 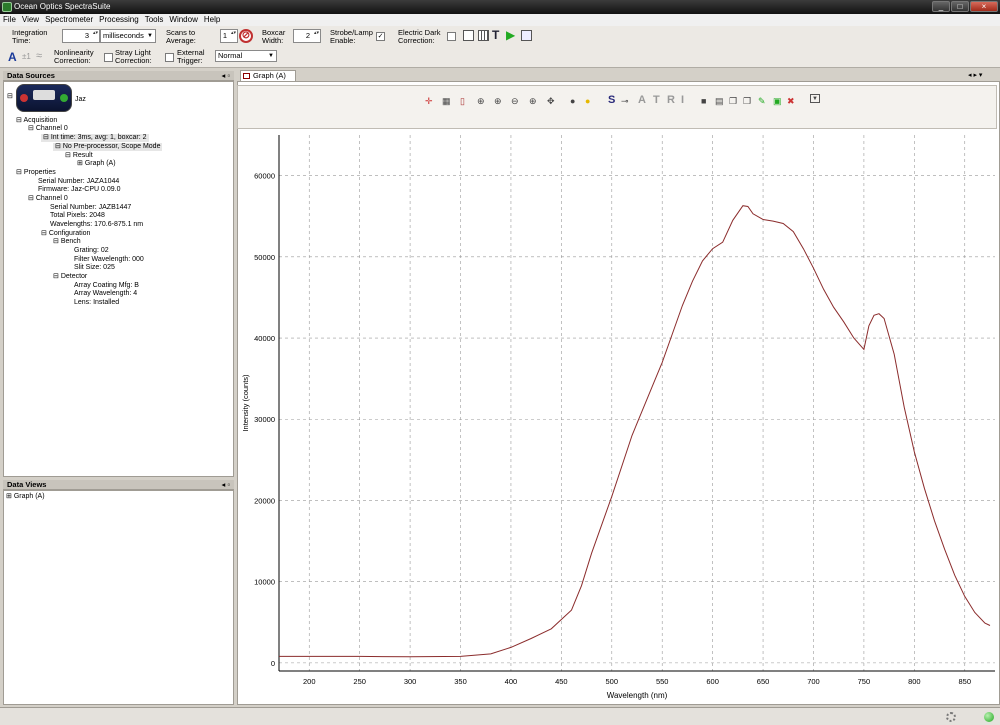 What do you see at coordinates (975, 75) in the screenshot?
I see `tab-scroll-arrows: ◂ ▸ ▾` at bounding box center [975, 75].